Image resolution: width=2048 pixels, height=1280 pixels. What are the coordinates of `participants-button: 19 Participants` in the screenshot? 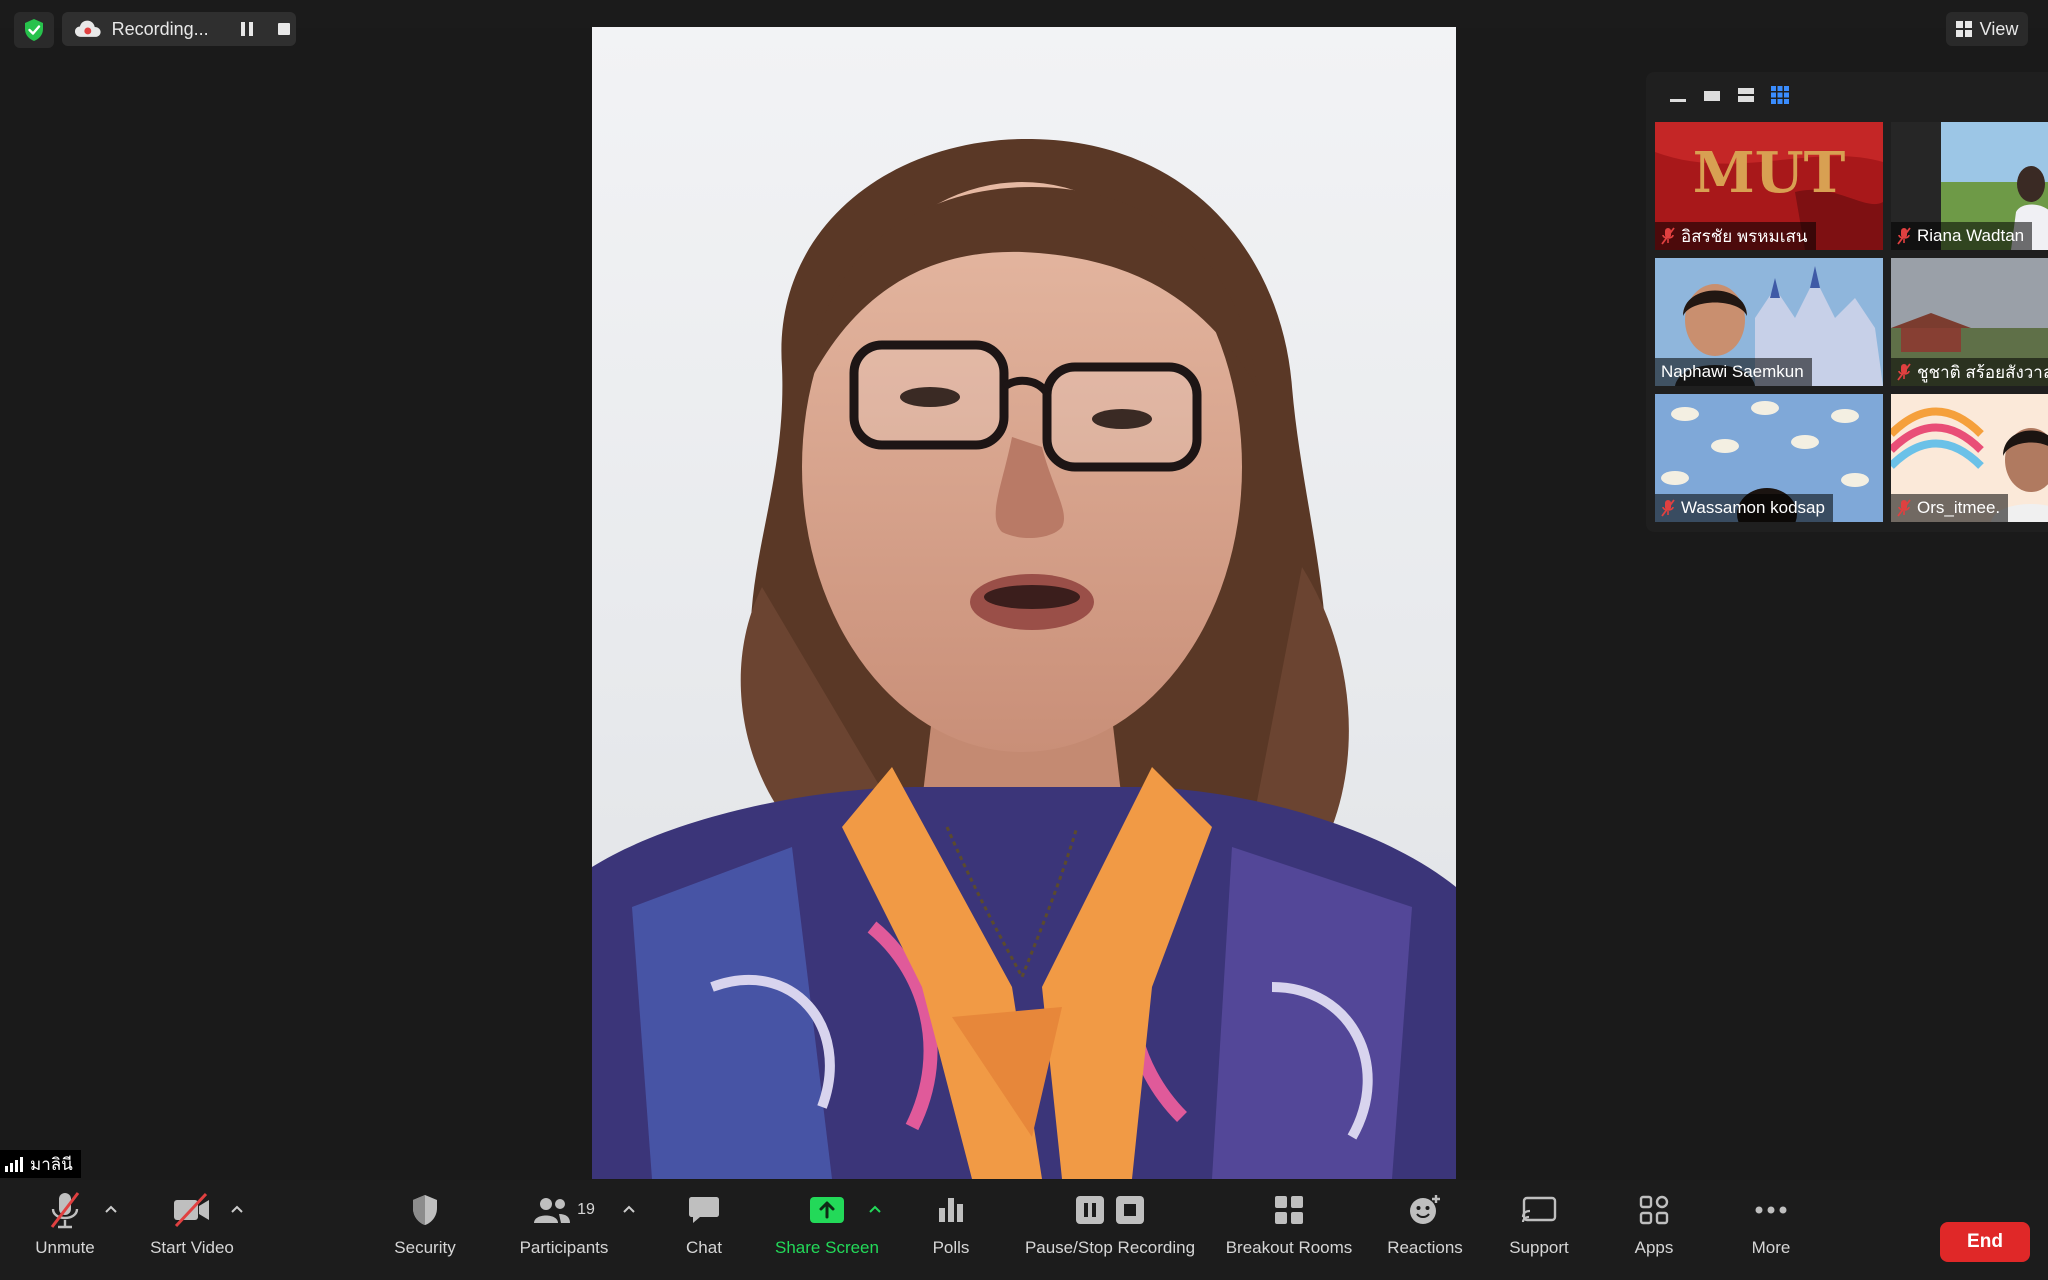 It's located at (564, 1233).